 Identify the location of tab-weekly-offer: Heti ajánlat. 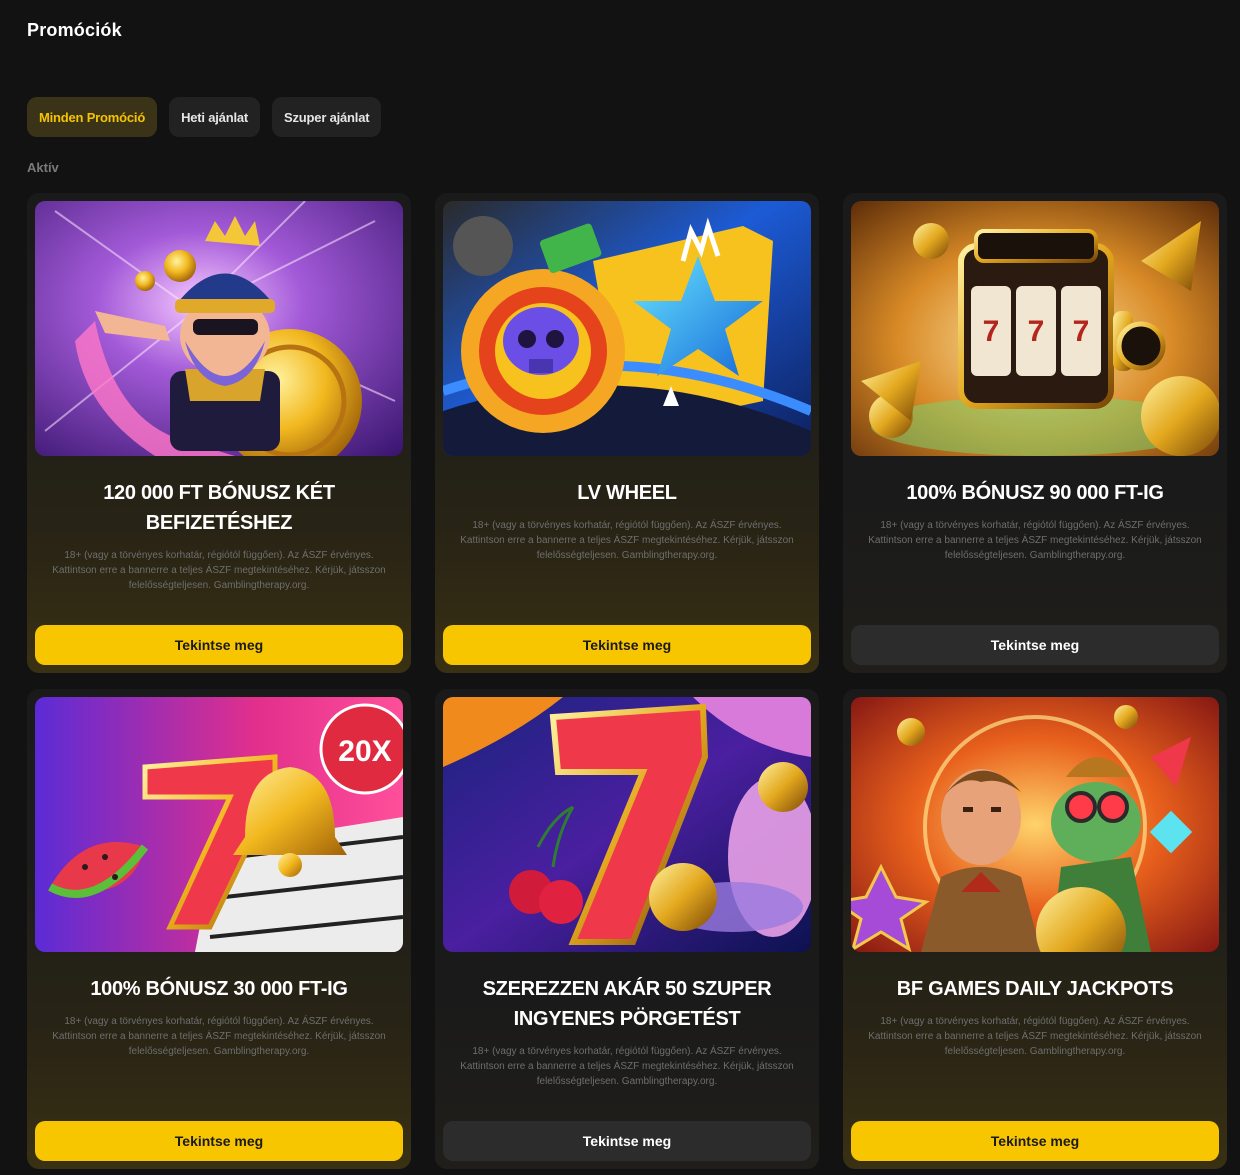
(215, 117).